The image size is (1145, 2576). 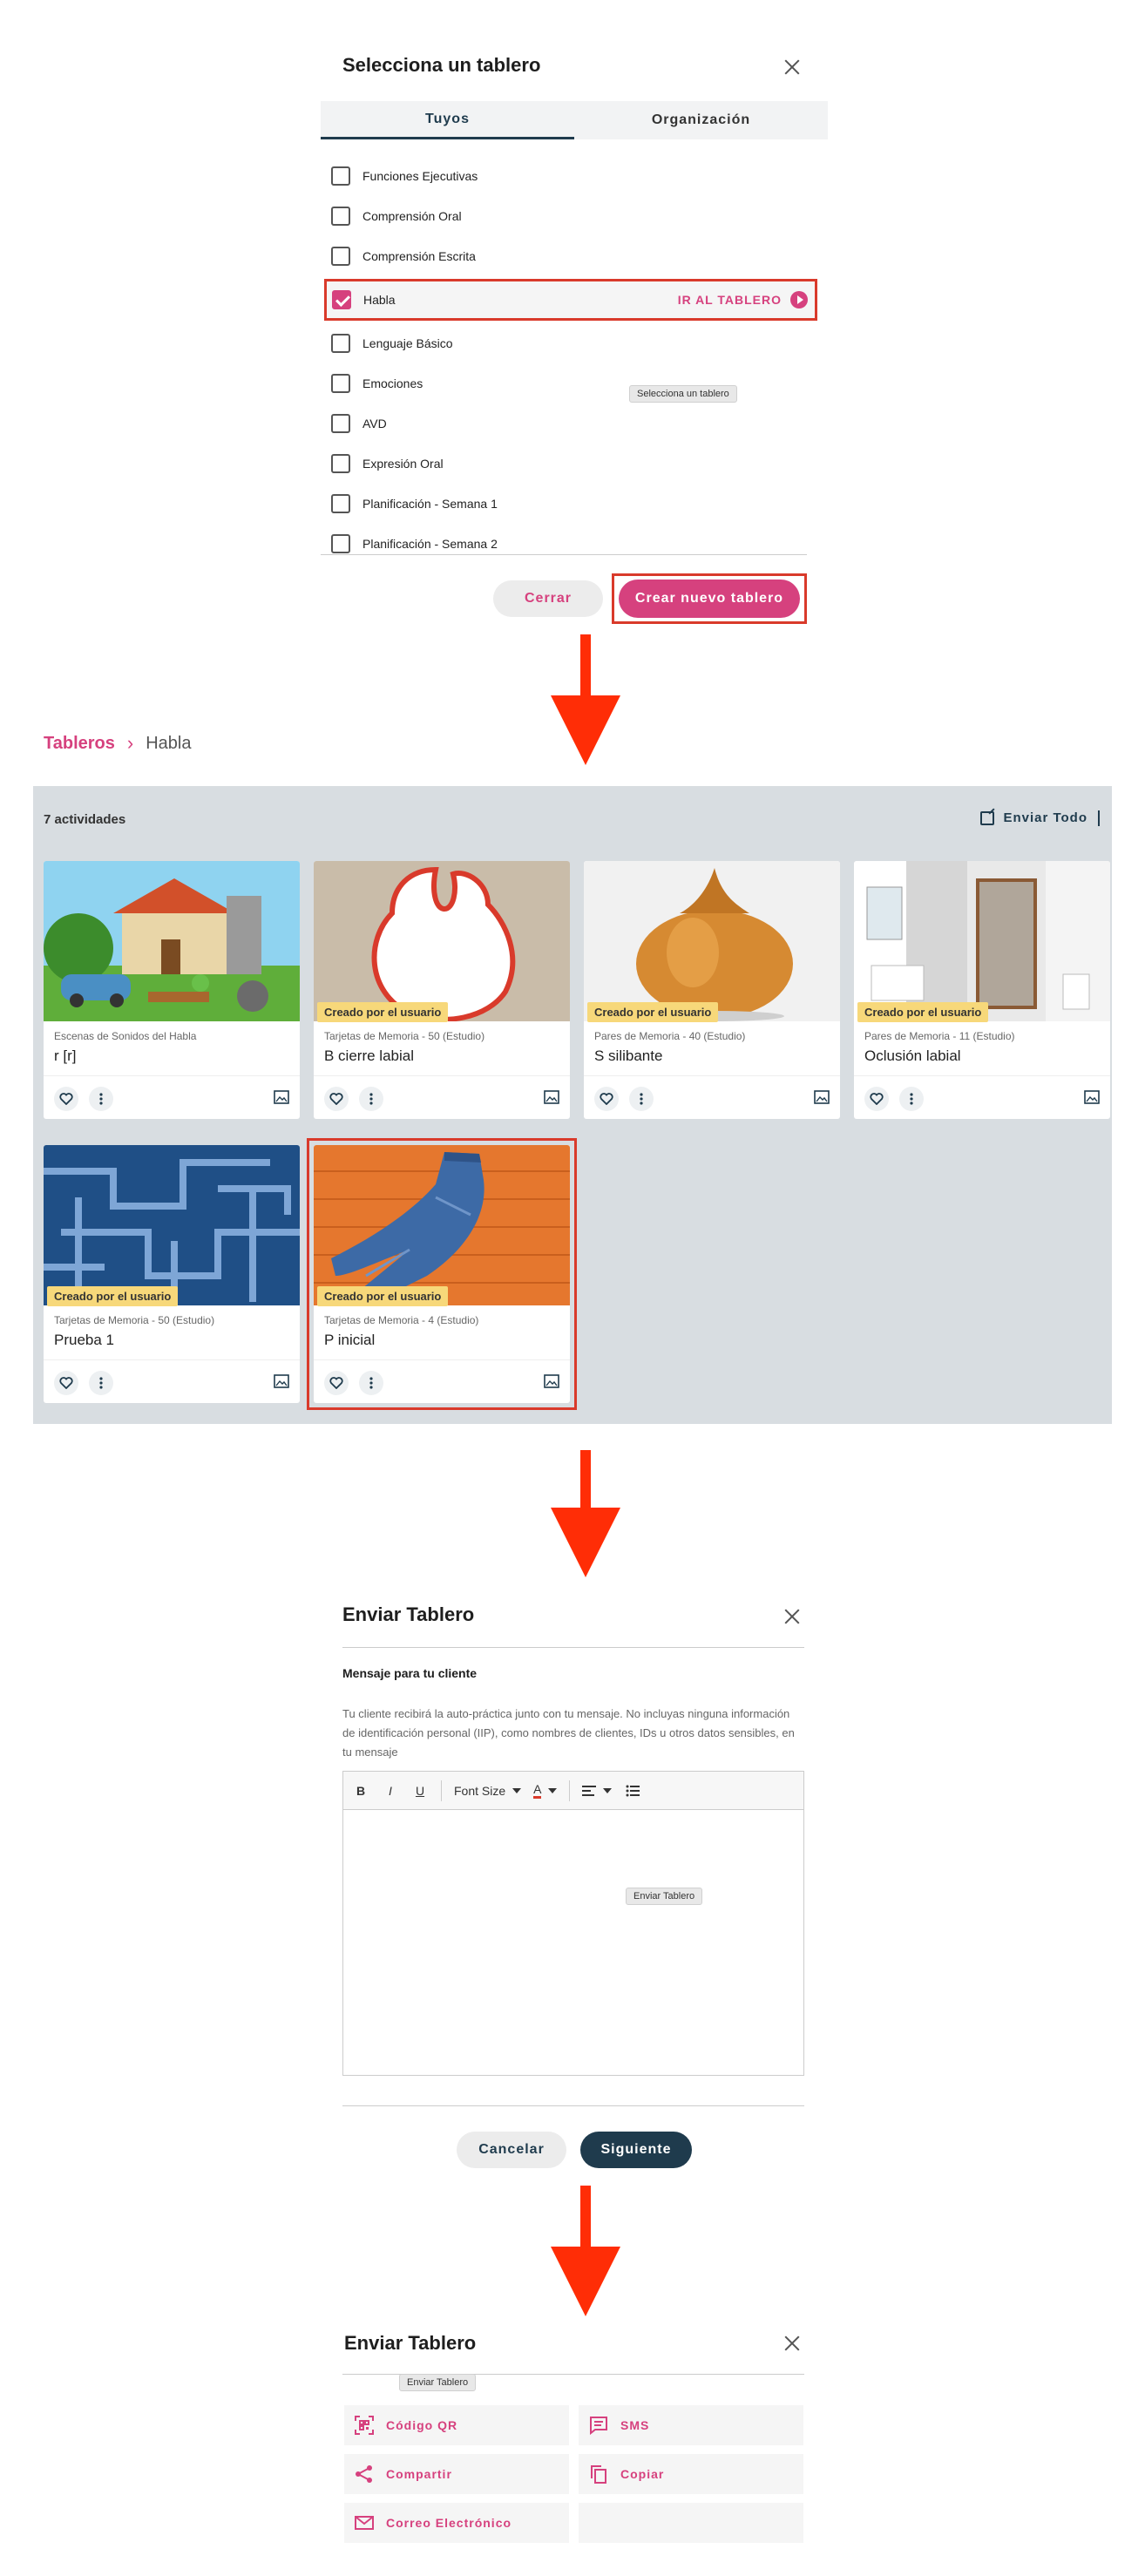 I want to click on share-option: Compartir, so click(x=456, y=2474).